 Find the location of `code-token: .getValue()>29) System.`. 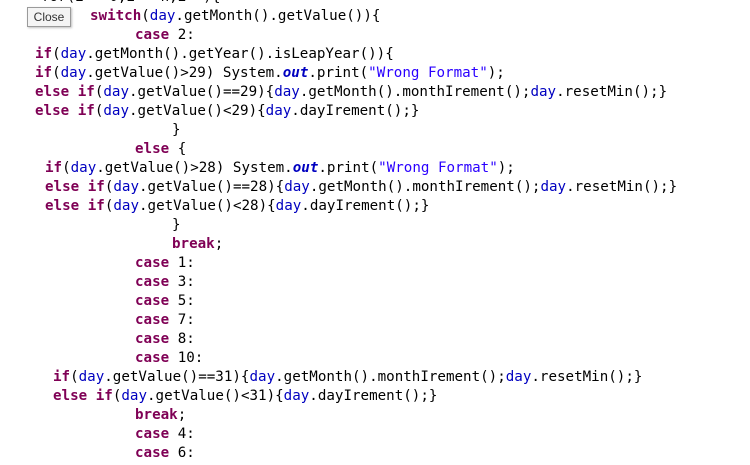

code-token: .getValue()>29) System. is located at coordinates (184, 73).